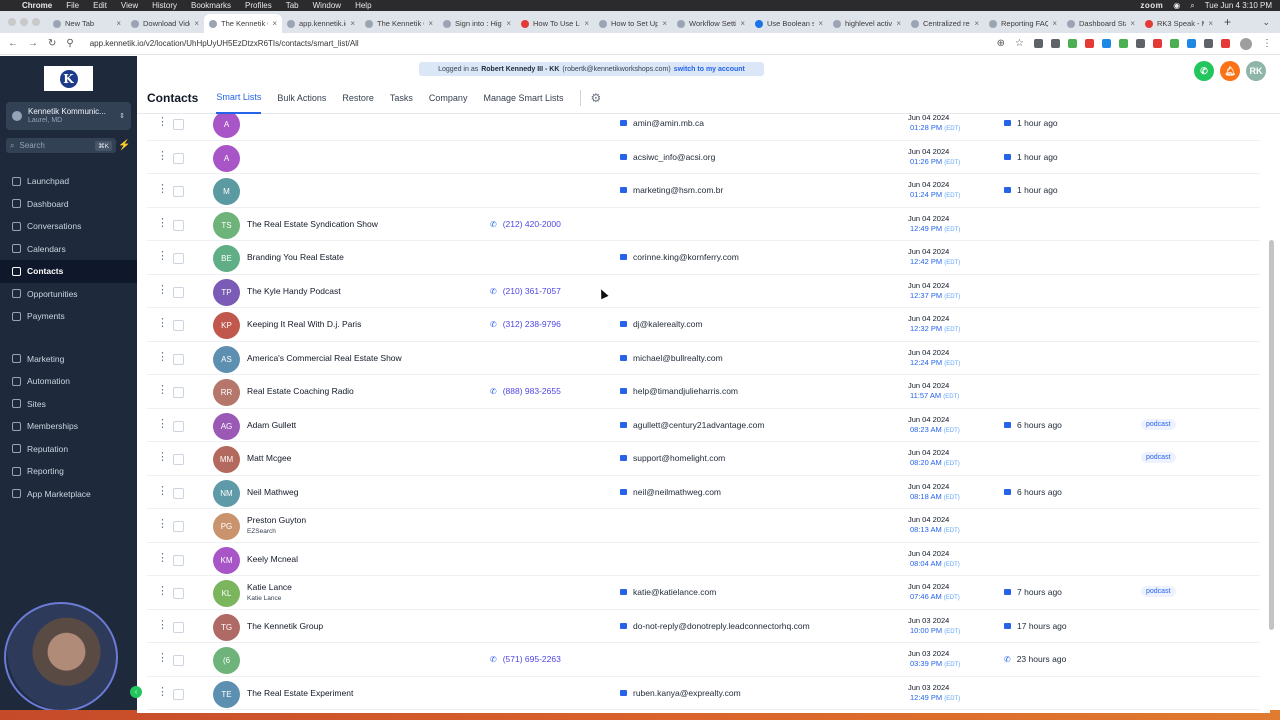 The width and height of the screenshot is (1280, 720). What do you see at coordinates (37, 5) in the screenshot?
I see `menubar-app-name: Chrome` at bounding box center [37, 5].